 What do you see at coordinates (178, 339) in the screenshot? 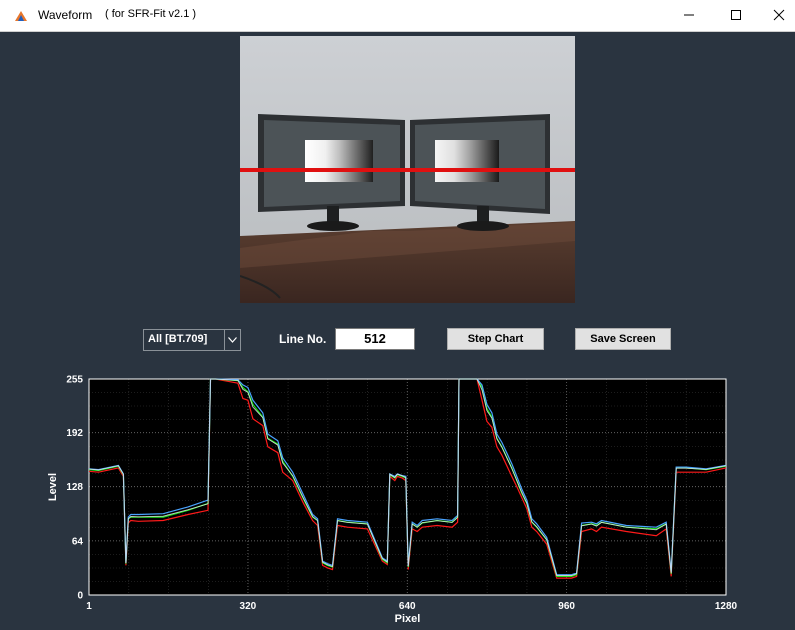
I see `color-mode-value: All [BT.709]` at bounding box center [178, 339].